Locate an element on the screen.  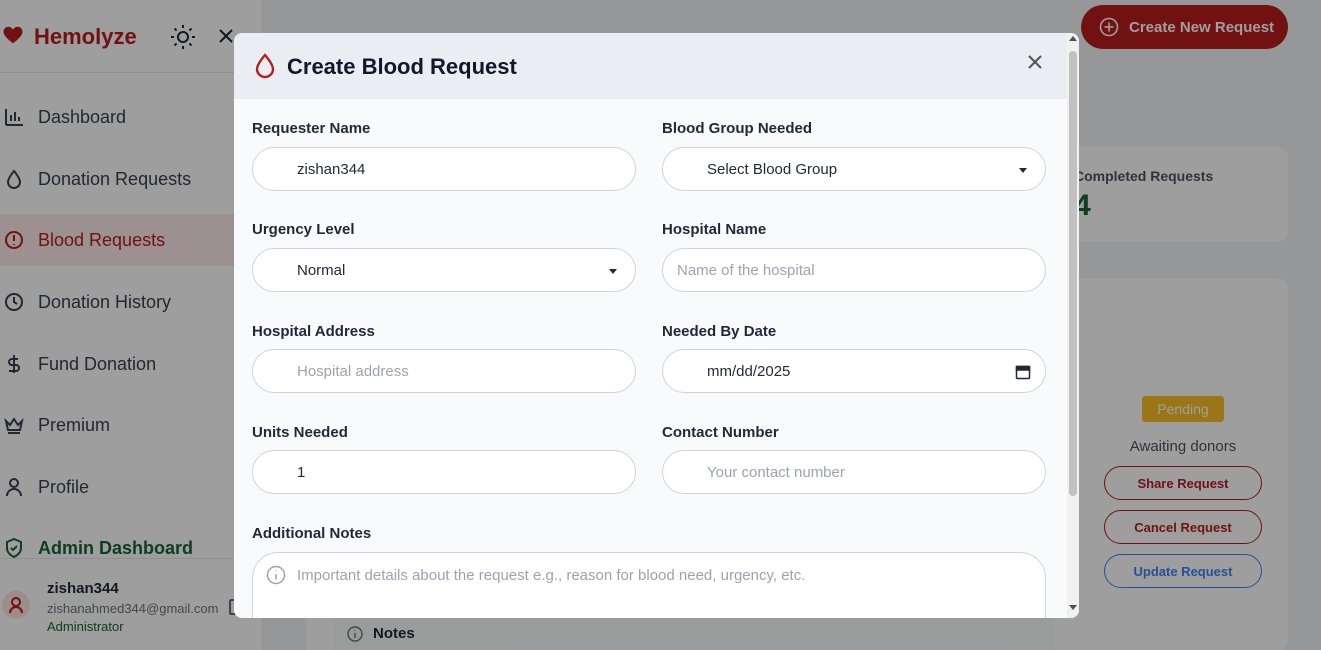
blood-group-value: Select Blood Group is located at coordinates (772, 169).